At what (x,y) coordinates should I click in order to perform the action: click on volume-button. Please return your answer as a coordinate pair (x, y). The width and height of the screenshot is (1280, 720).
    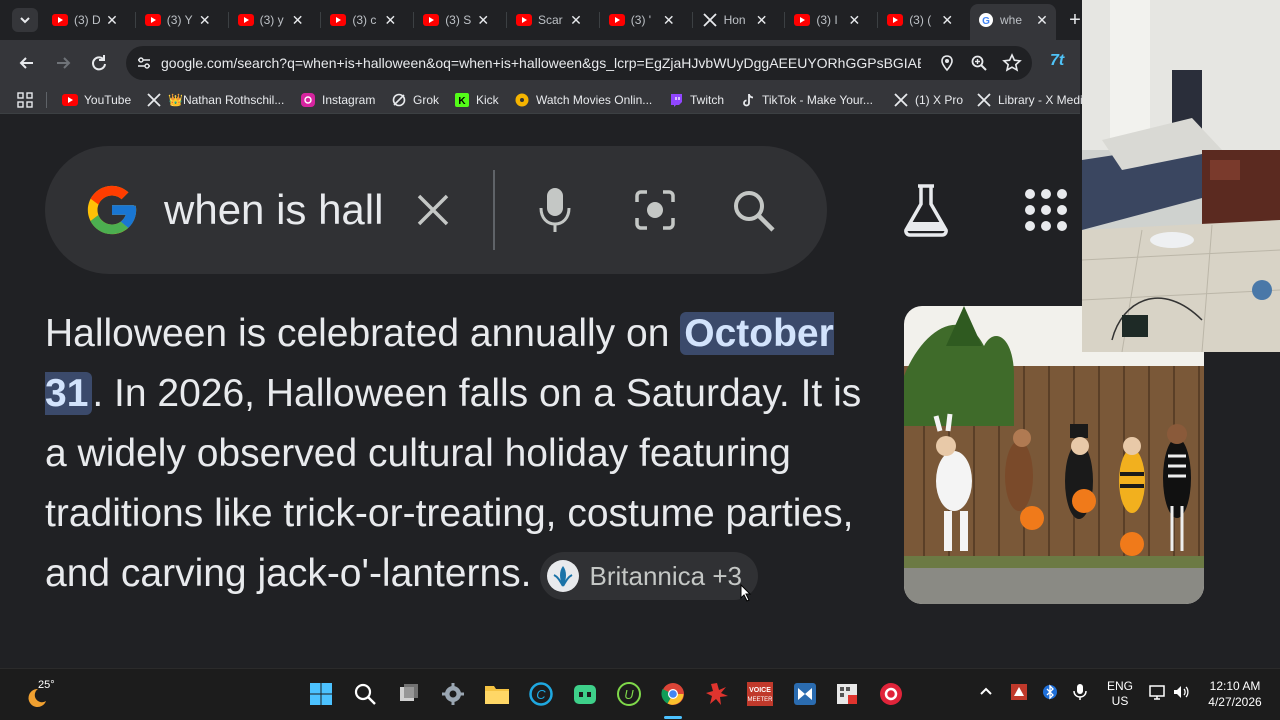
    Looking at the image, I should click on (1181, 693).